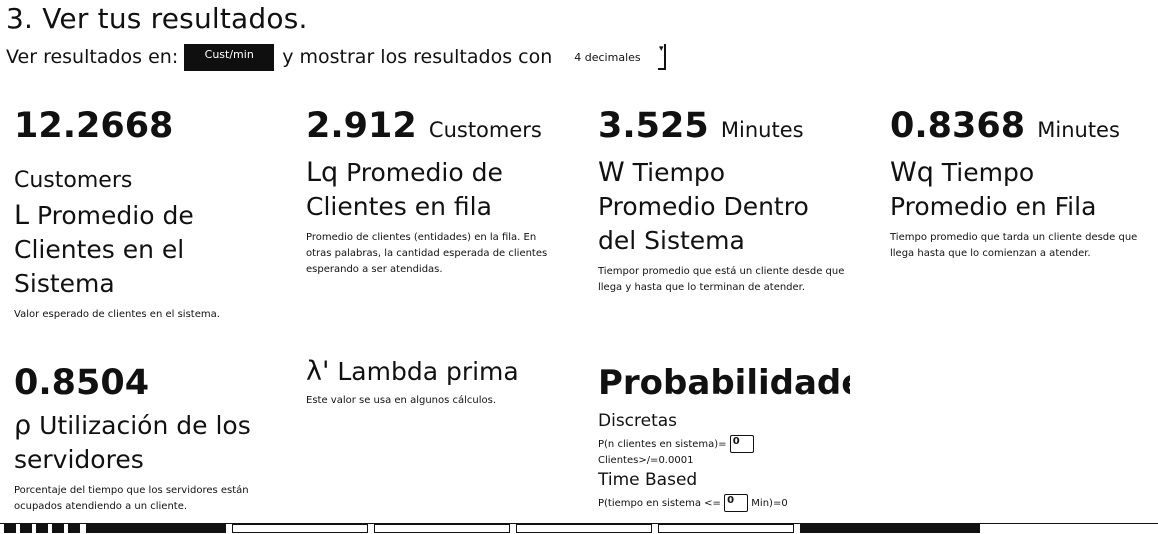 The height and width of the screenshot is (534, 1158). What do you see at coordinates (741, 444) in the screenshot?
I see `p-n-input: 0` at bounding box center [741, 444].